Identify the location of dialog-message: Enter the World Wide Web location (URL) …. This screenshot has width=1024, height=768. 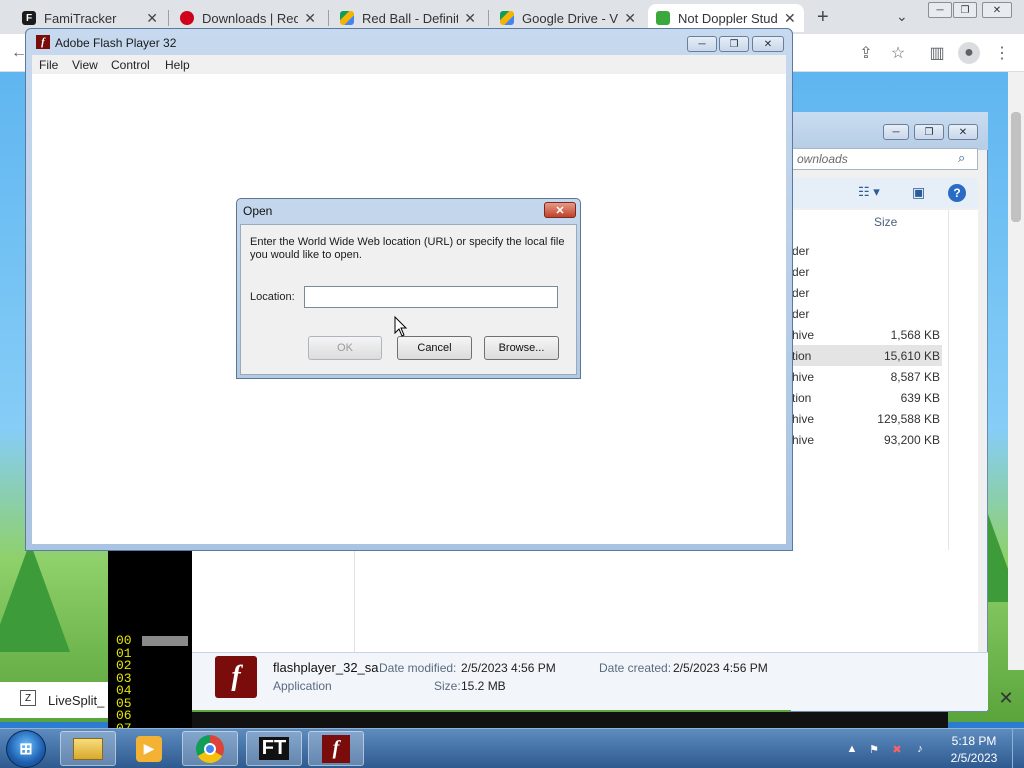
(407, 248).